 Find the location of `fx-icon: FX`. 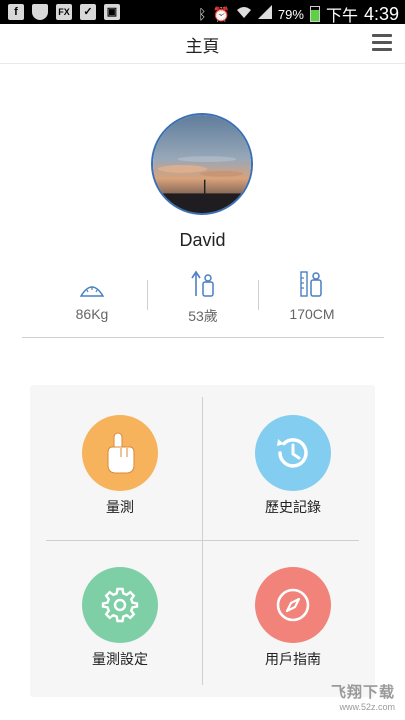

fx-icon: FX is located at coordinates (64, 12).